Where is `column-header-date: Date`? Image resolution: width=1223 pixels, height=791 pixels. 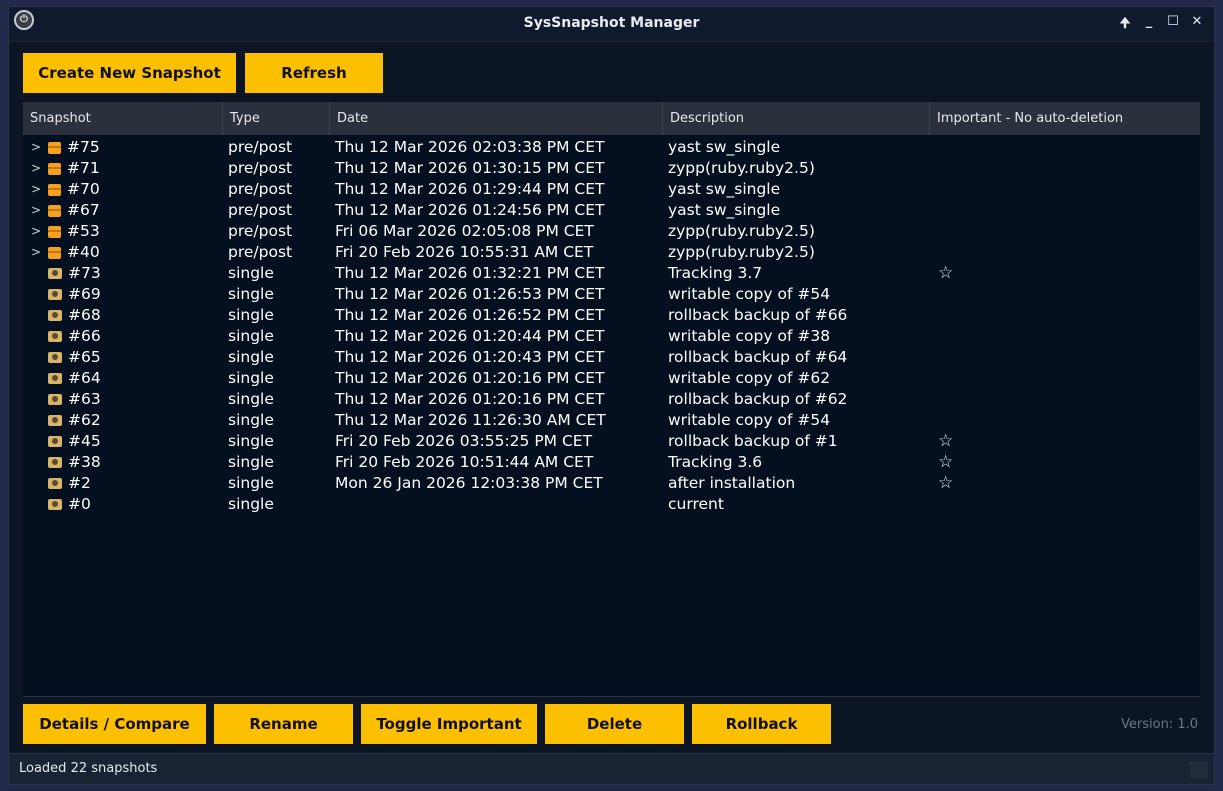 column-header-date: Date is located at coordinates (496, 118).